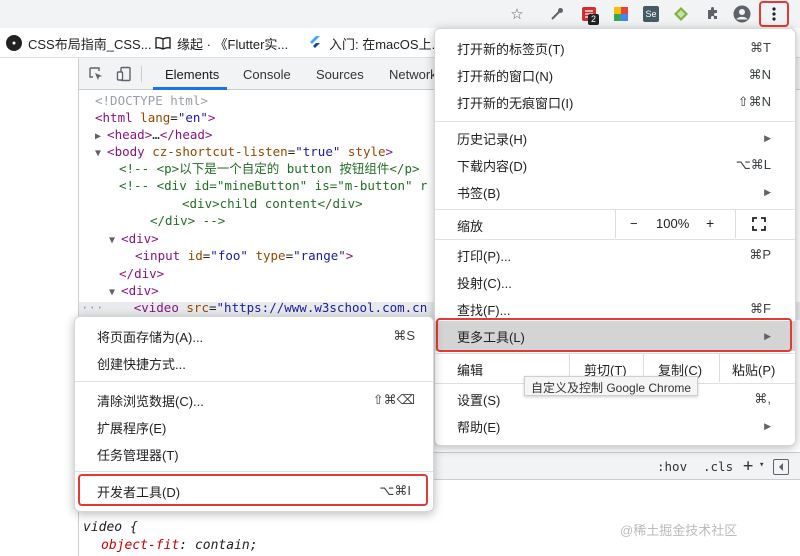 This screenshot has width=800, height=556. I want to click on submenu-item-clear-data: 清除浏览数据(C)... ⇧⌘⌫, so click(254, 400).